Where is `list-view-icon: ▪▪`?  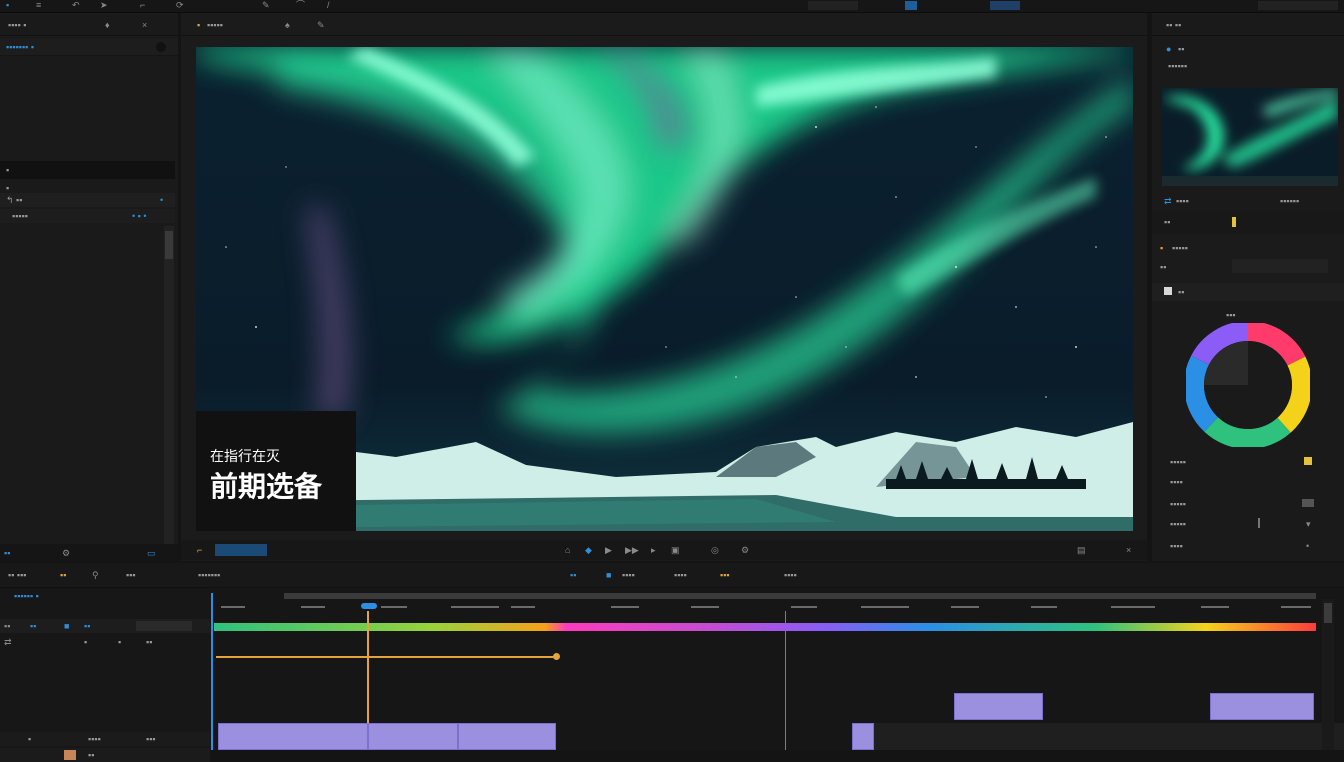 list-view-icon: ▪▪ is located at coordinates (7, 553).